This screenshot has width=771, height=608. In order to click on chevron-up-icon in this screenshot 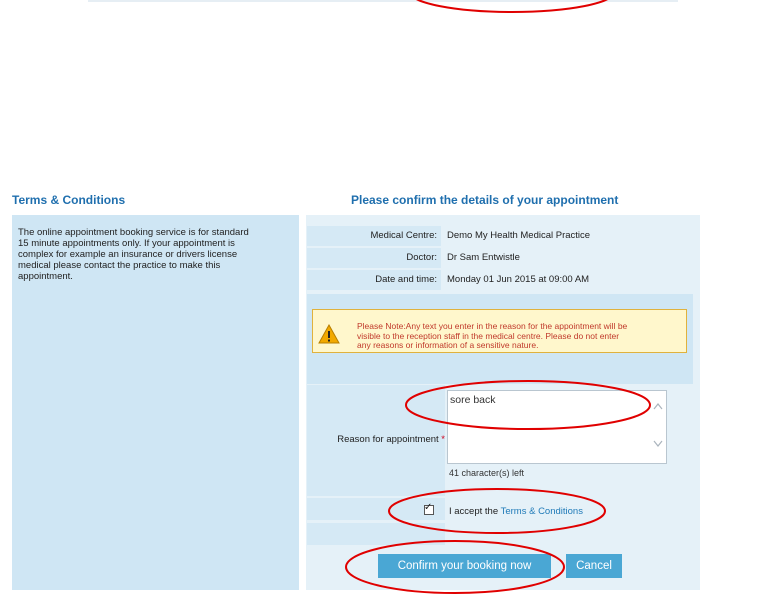, I will do `click(658, 406)`.